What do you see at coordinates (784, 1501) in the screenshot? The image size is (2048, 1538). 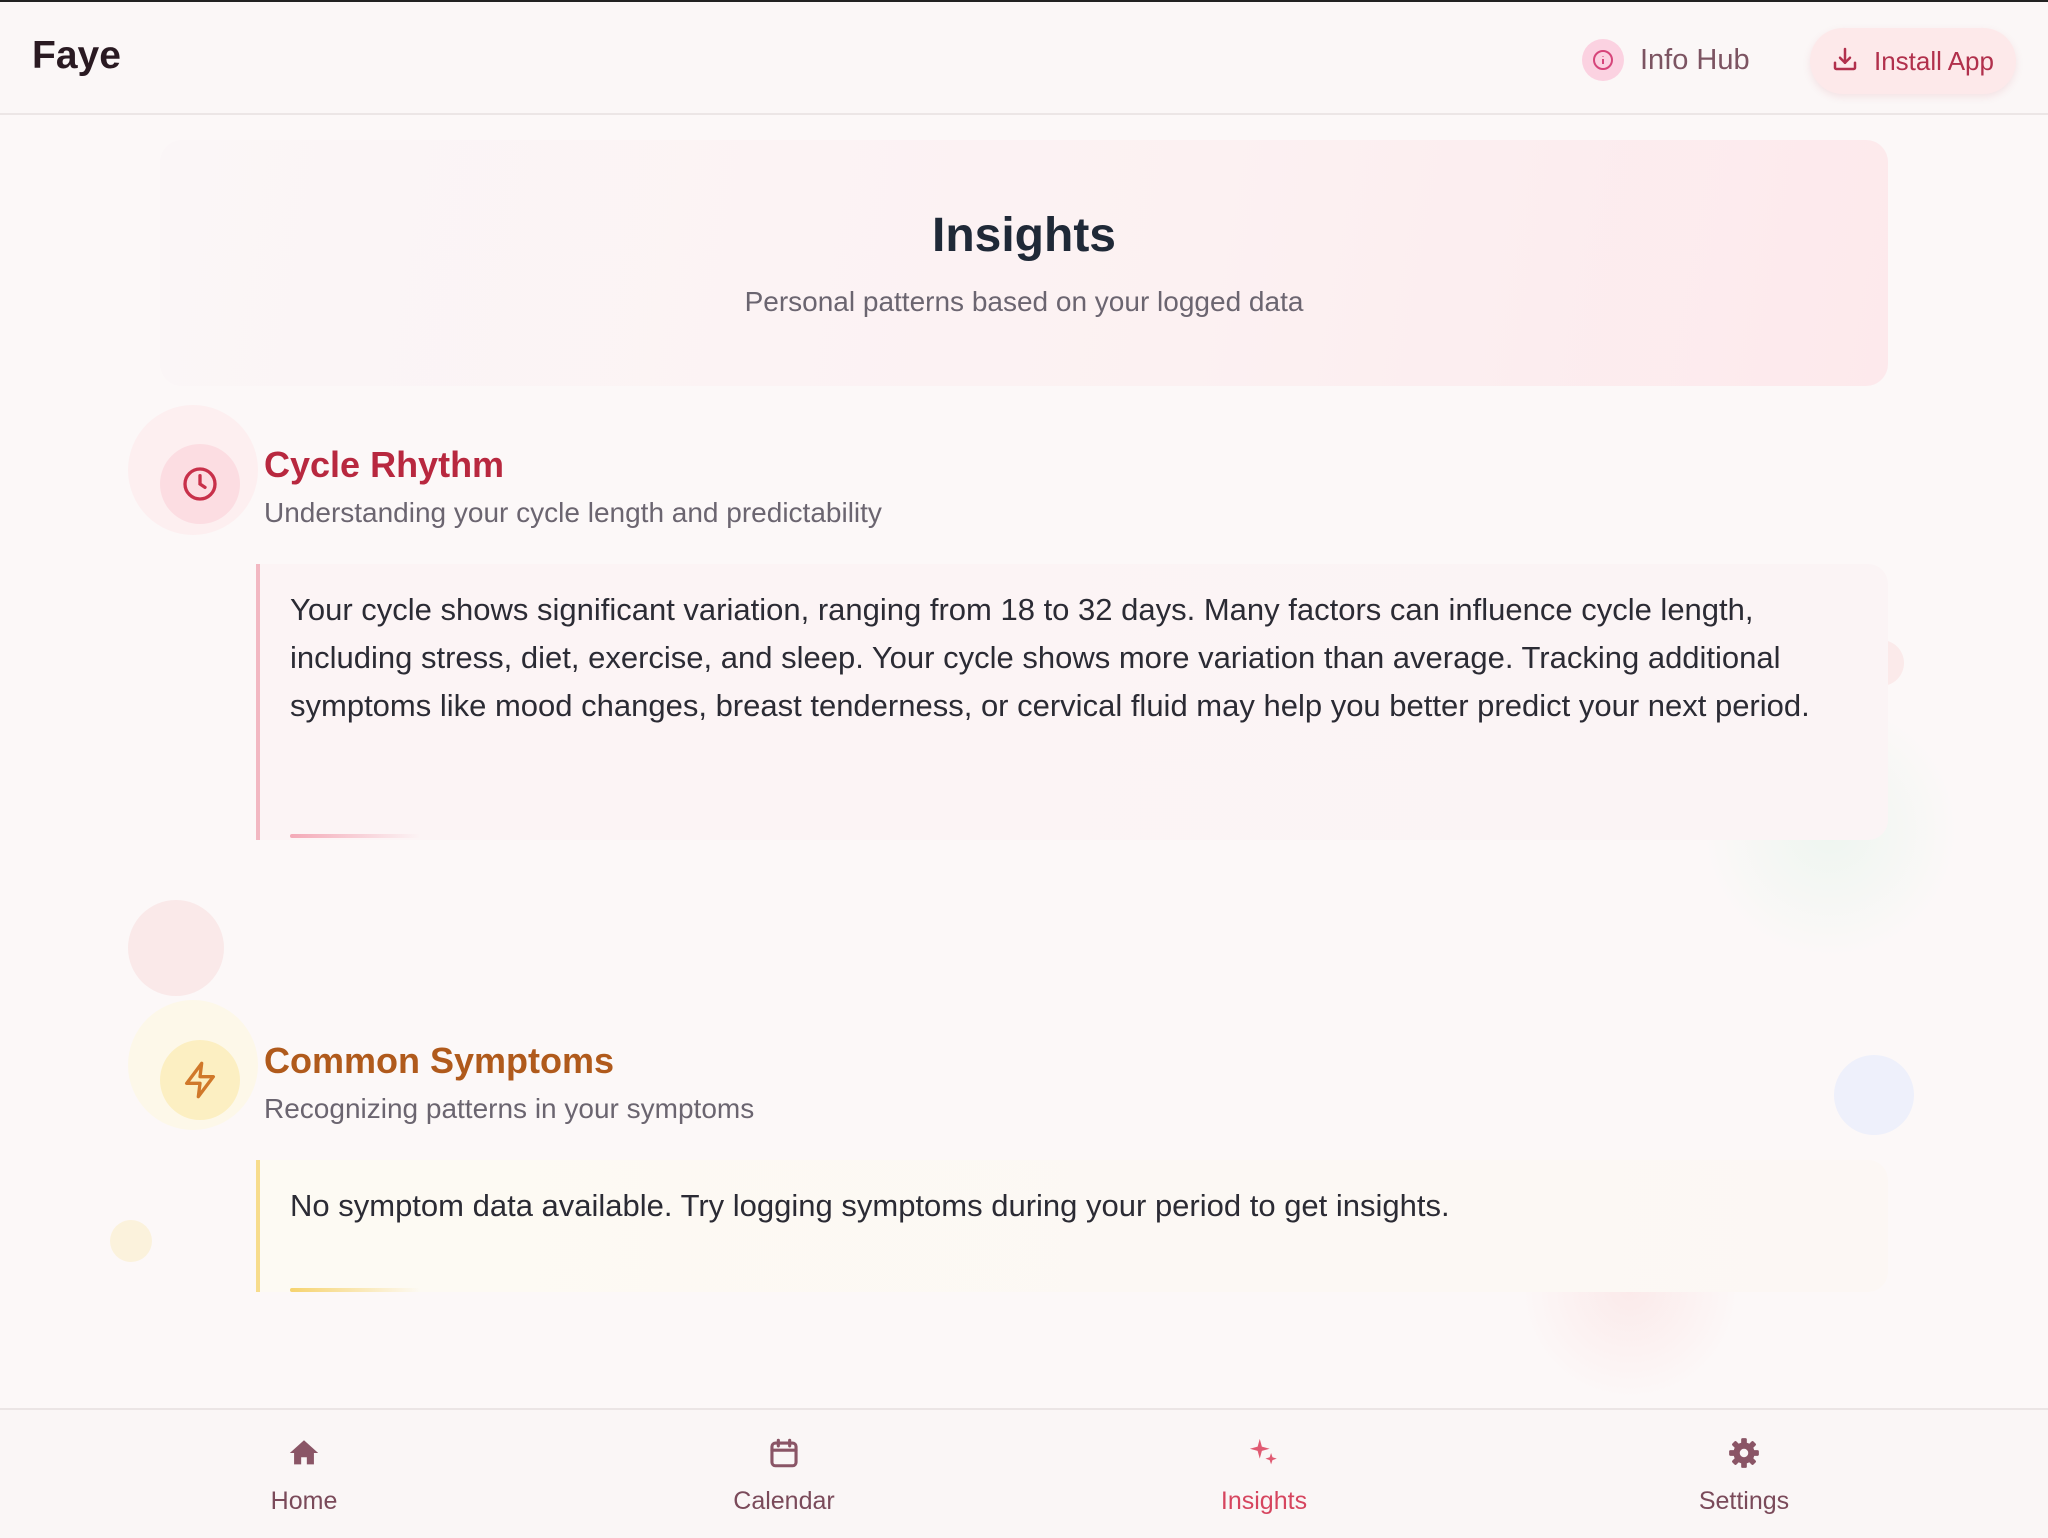 I see `nav-label-calendar: Calendar` at bounding box center [784, 1501].